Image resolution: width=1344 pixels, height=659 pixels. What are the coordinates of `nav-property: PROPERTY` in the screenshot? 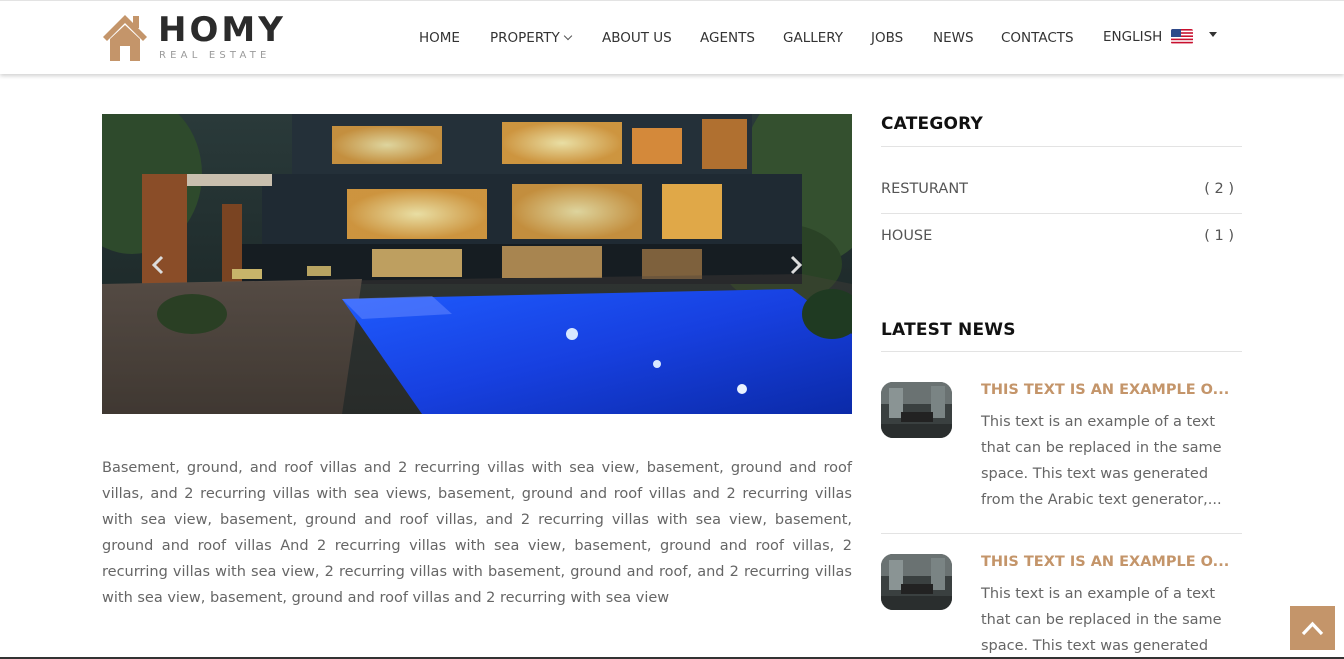 It's located at (531, 38).